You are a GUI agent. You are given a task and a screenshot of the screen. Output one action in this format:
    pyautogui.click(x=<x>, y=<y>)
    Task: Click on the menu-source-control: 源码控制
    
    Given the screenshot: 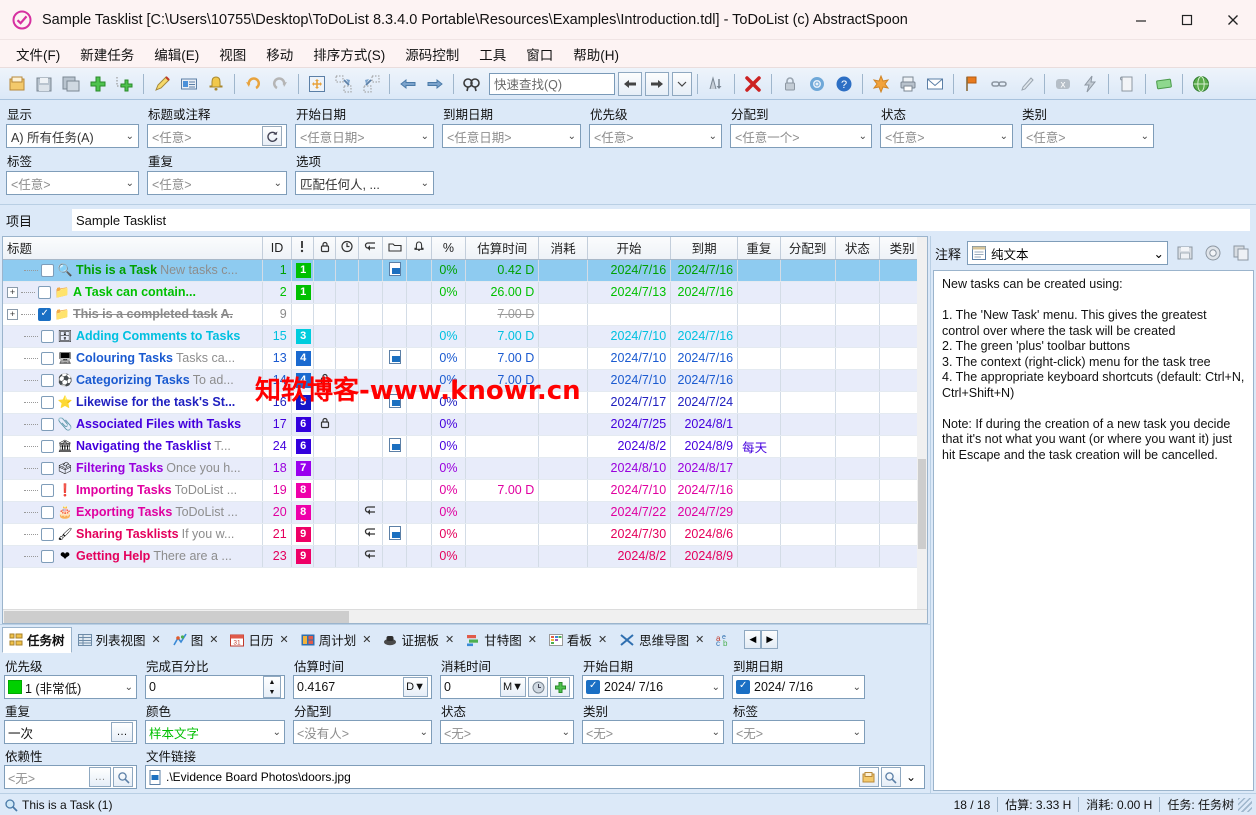 What is the action you would take?
    pyautogui.click(x=432, y=54)
    